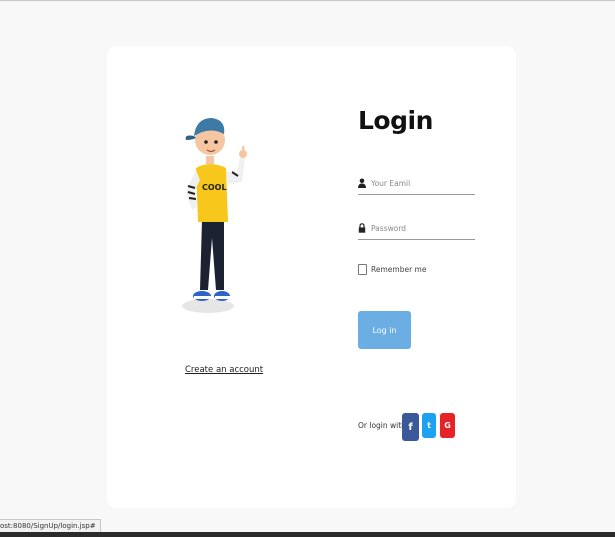 The image size is (615, 537). What do you see at coordinates (362, 269) in the screenshot?
I see `remember-checkbox` at bounding box center [362, 269].